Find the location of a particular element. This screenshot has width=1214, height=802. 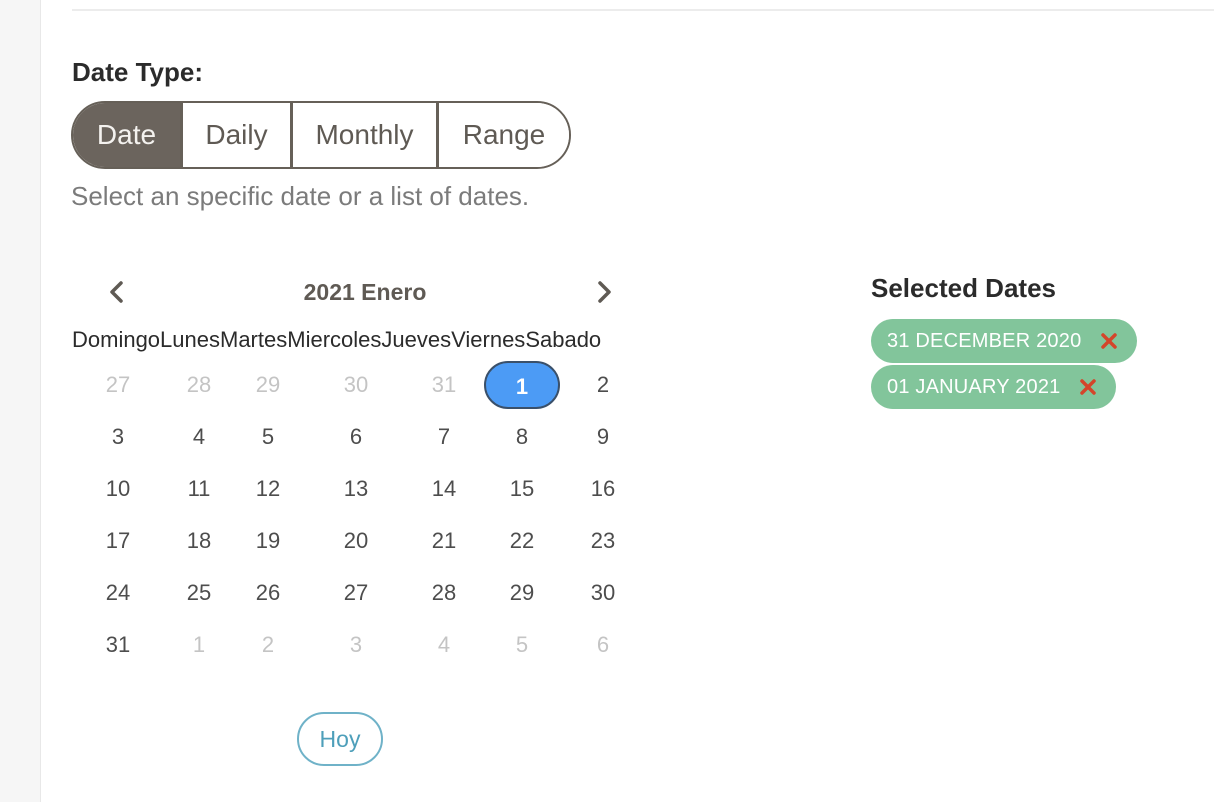

weekday-label: Miercoles is located at coordinates (334, 339).